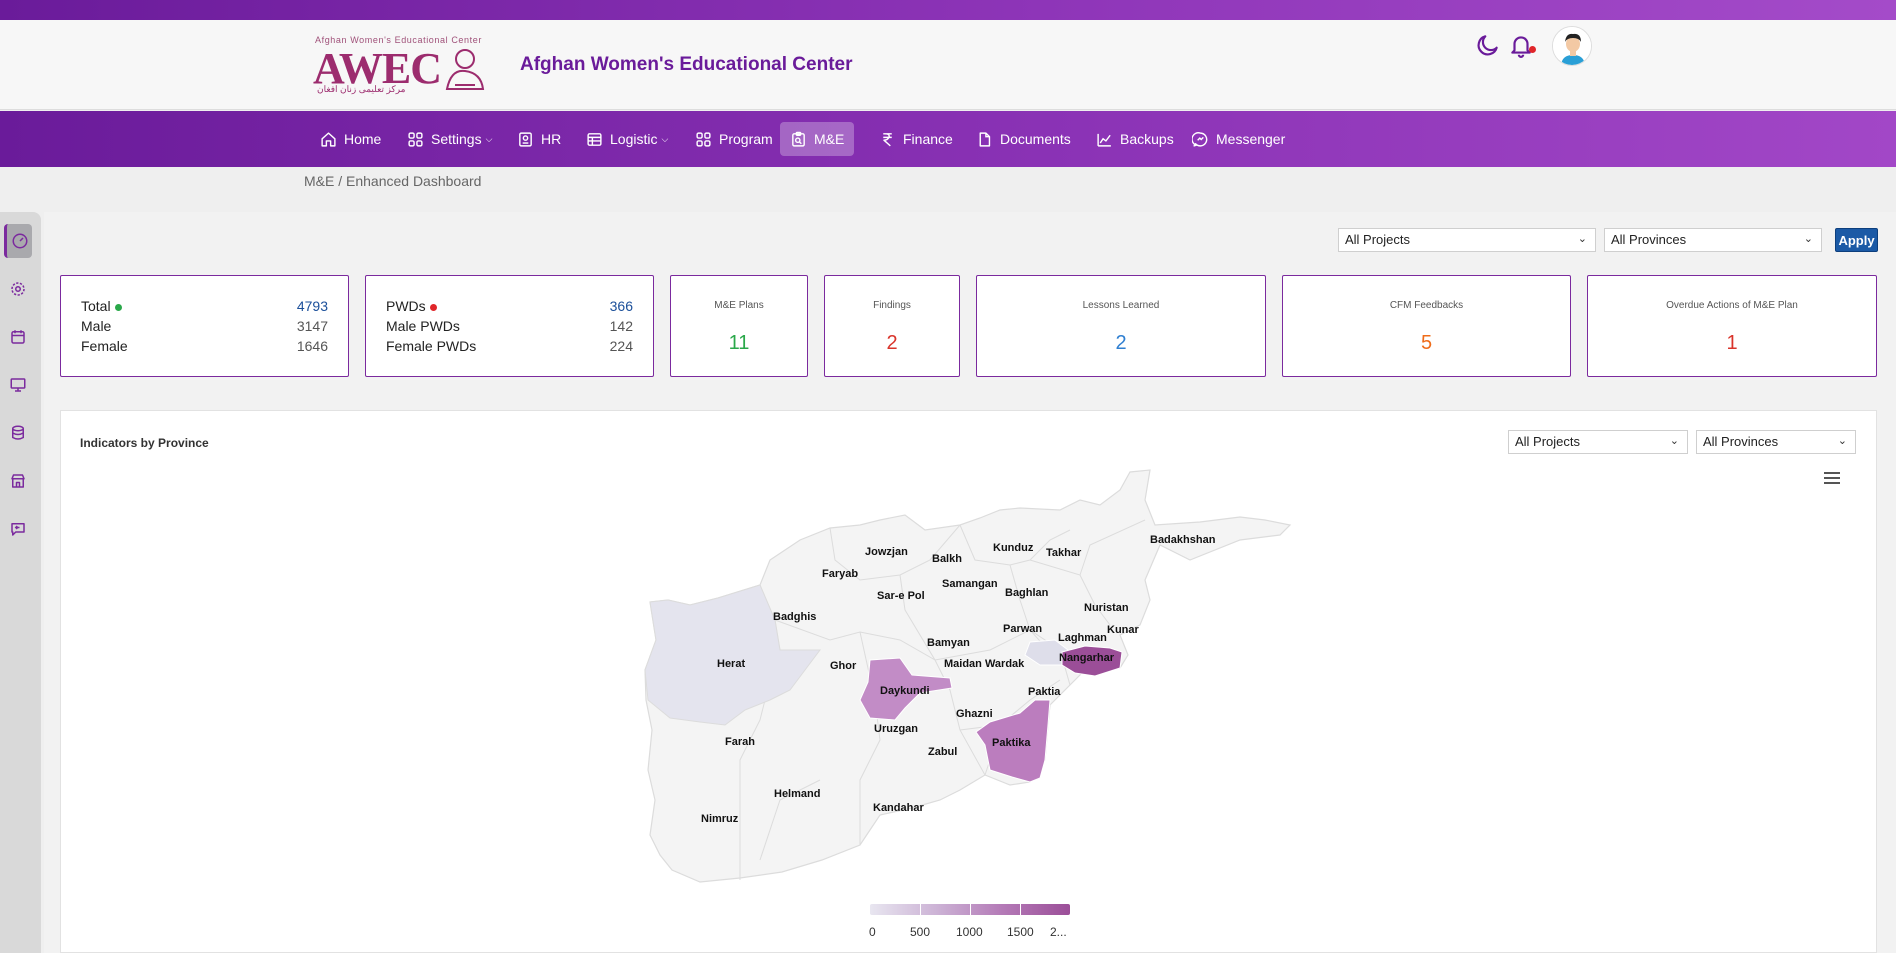 The height and width of the screenshot is (953, 1896). I want to click on label-parwan: Parwan, so click(1022, 629).